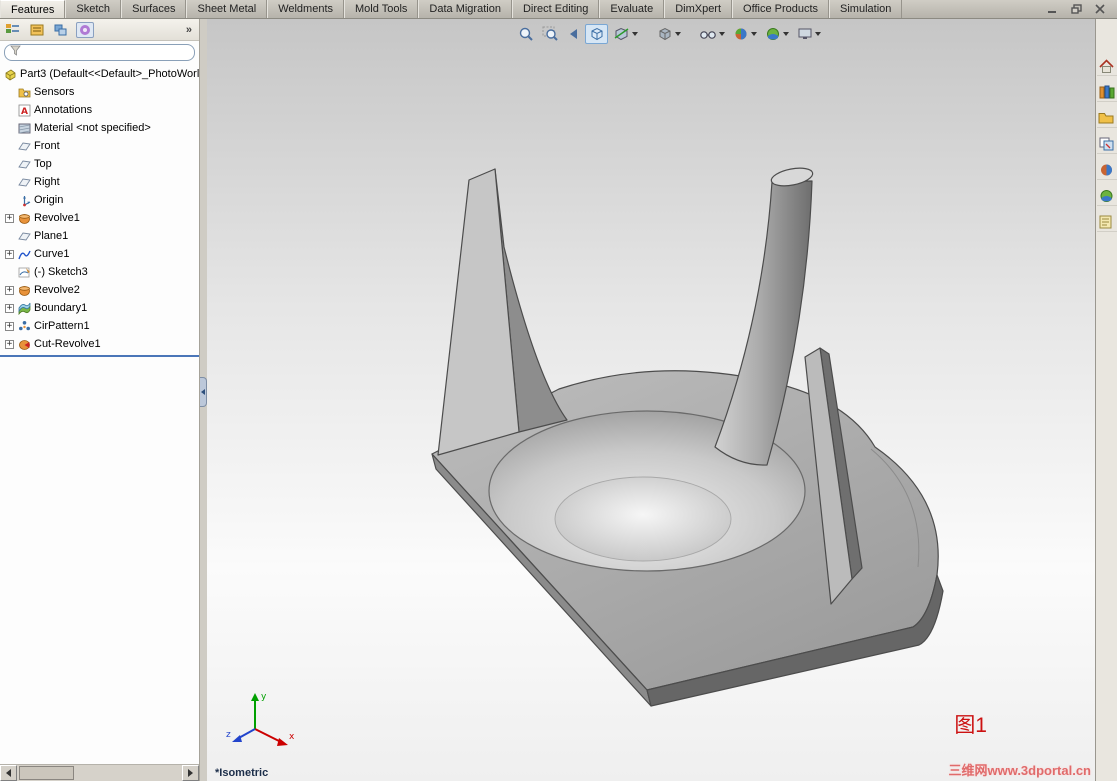 The image size is (1117, 781). What do you see at coordinates (63, 110) in the screenshot?
I see `tree-item-label: Annotations` at bounding box center [63, 110].